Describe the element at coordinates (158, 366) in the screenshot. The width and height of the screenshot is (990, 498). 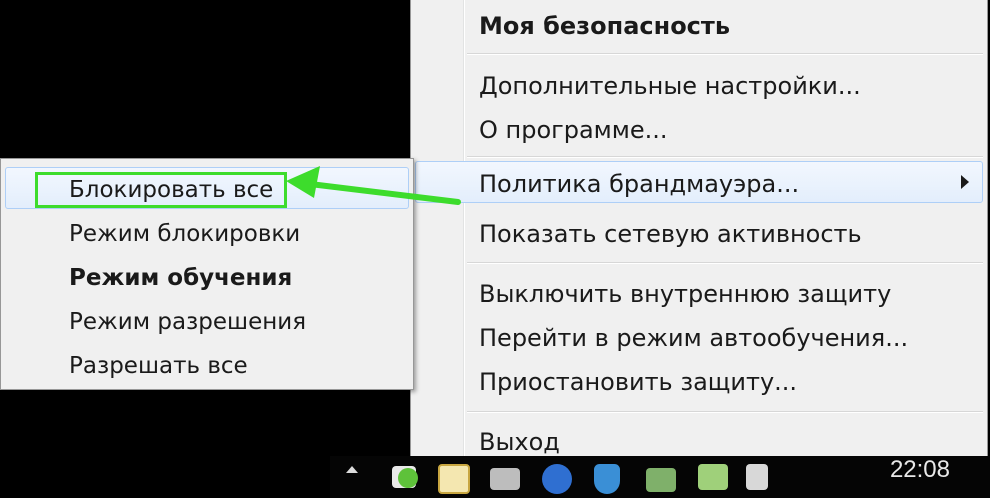
I see `submenu-item-allow-all: Разрешать все` at that location.